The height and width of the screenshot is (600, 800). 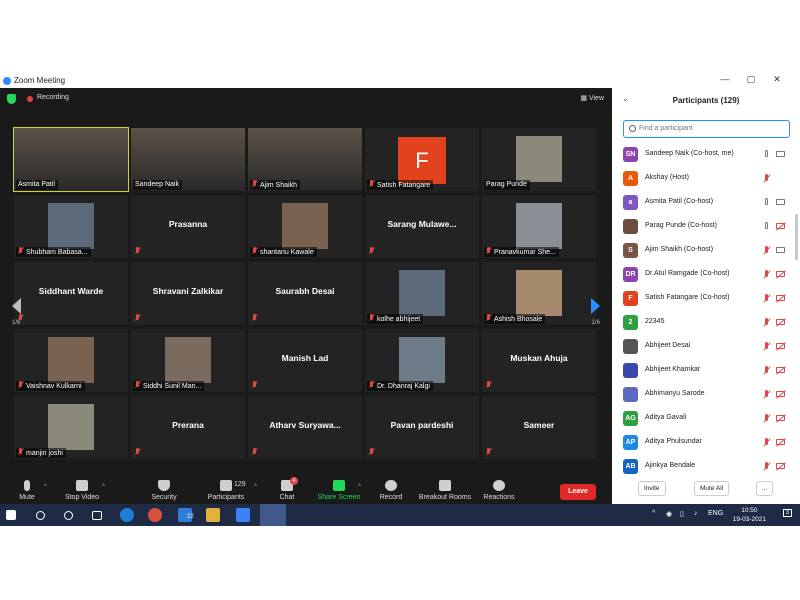 What do you see at coordinates (578, 492) in the screenshot?
I see `leave-button: Leave` at bounding box center [578, 492].